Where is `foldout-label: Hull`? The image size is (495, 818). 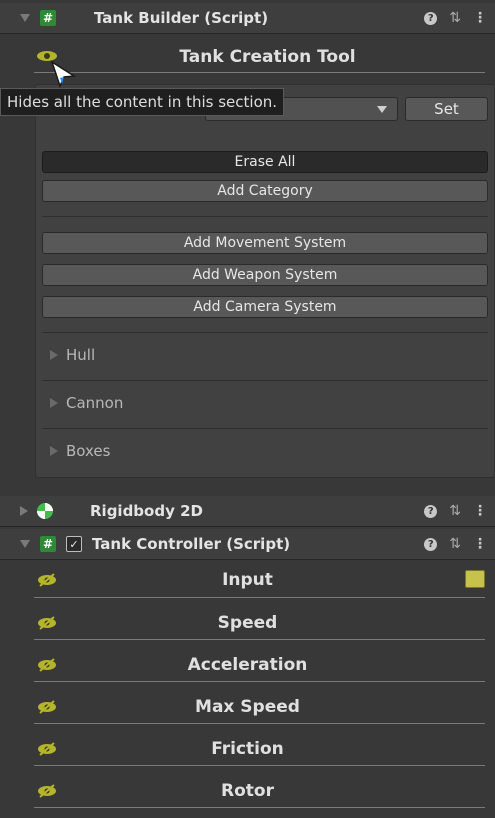
foldout-label: Hull is located at coordinates (81, 355).